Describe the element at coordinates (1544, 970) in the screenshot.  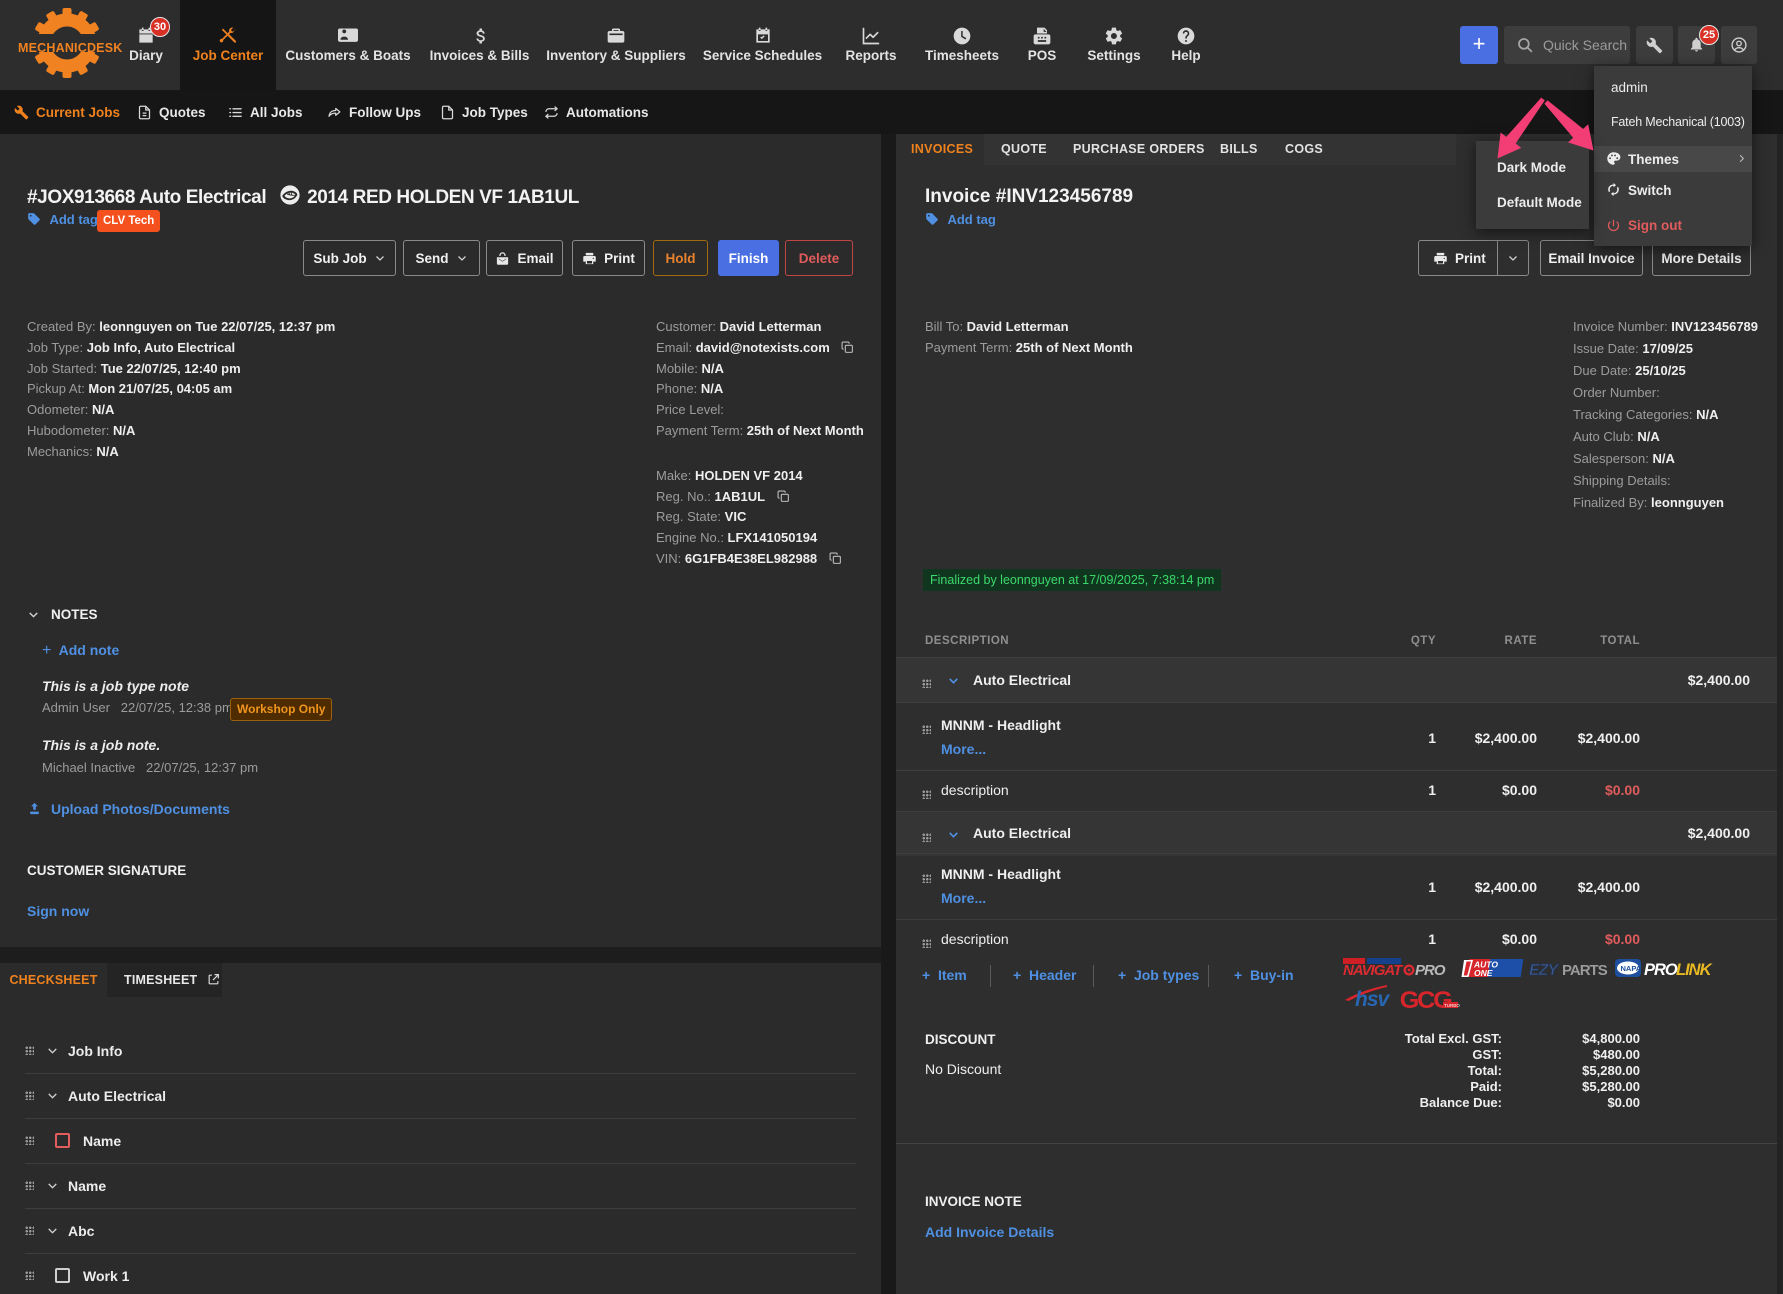
I see `svg-text: EZY` at that location.